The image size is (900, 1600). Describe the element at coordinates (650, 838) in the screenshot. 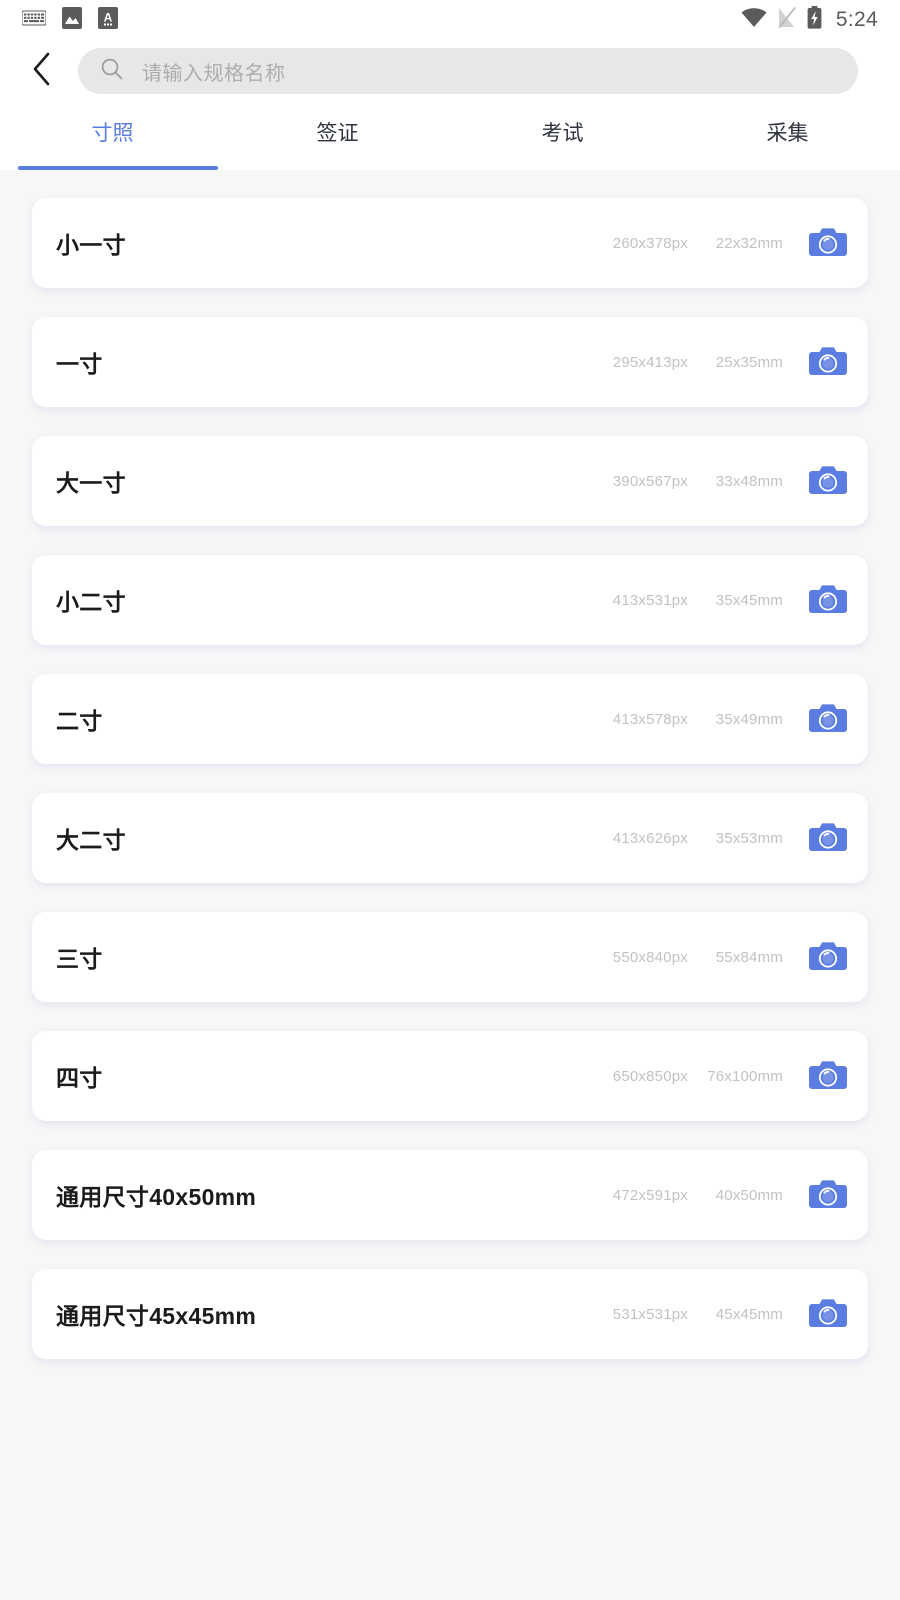

I see `spec-pixel-size: 413x626px` at that location.